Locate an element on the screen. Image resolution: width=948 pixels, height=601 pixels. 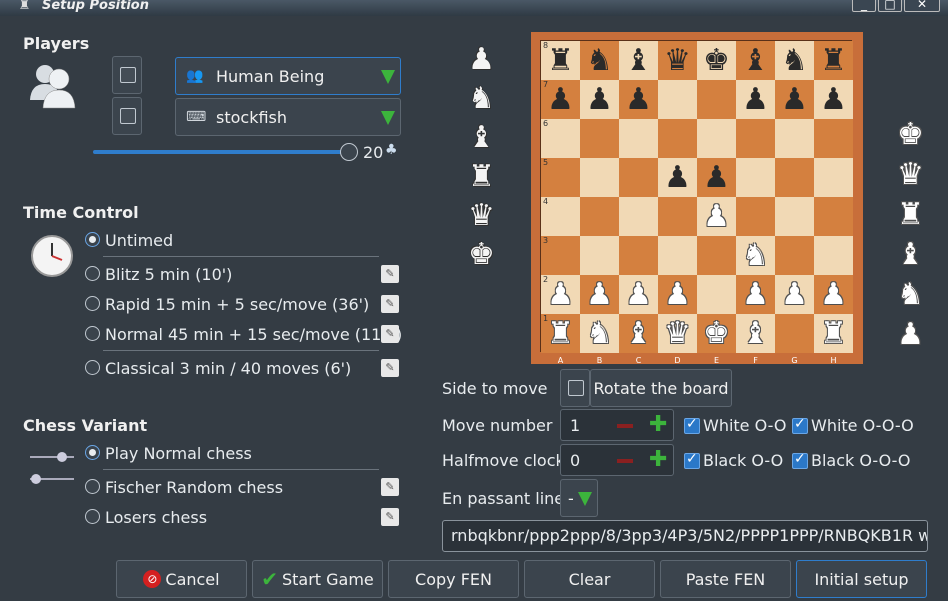
square-c4 is located at coordinates (638, 216).